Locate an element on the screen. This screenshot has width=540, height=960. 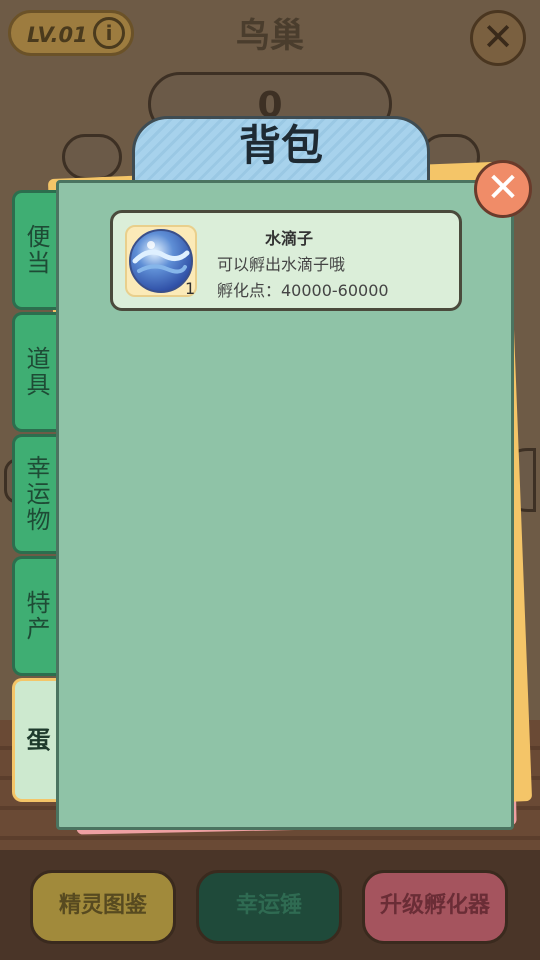
list-item: 1 水滴子 可以孵出水滴子哦 孵化点：40000-60000 is located at coordinates (286, 260).